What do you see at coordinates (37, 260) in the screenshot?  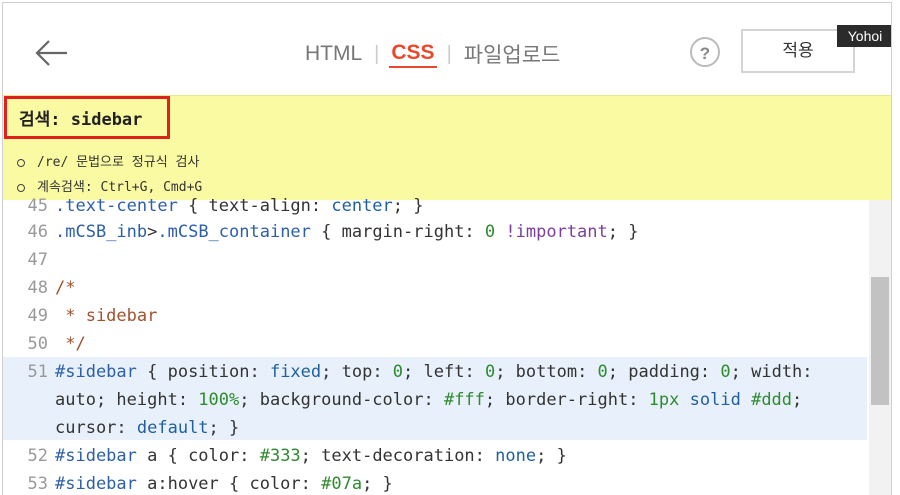 I see `line-number: 47` at bounding box center [37, 260].